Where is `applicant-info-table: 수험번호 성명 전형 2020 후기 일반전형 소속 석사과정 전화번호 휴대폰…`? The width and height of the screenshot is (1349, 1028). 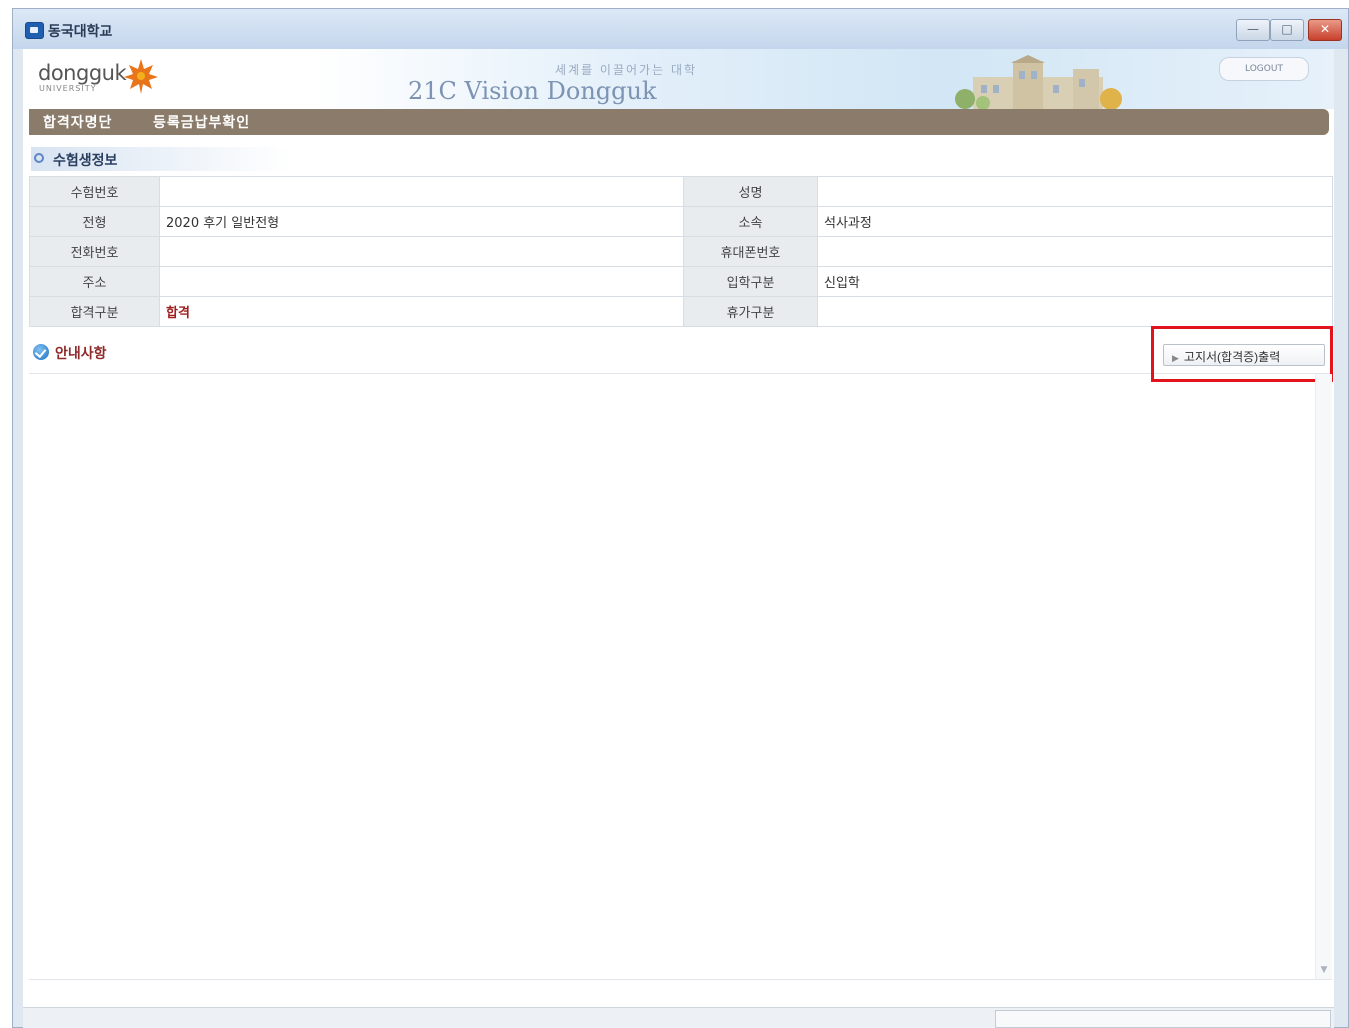 applicant-info-table: 수험번호 성명 전형 2020 후기 일반전형 소속 석사과정 전화번호 휴대폰… is located at coordinates (681, 251).